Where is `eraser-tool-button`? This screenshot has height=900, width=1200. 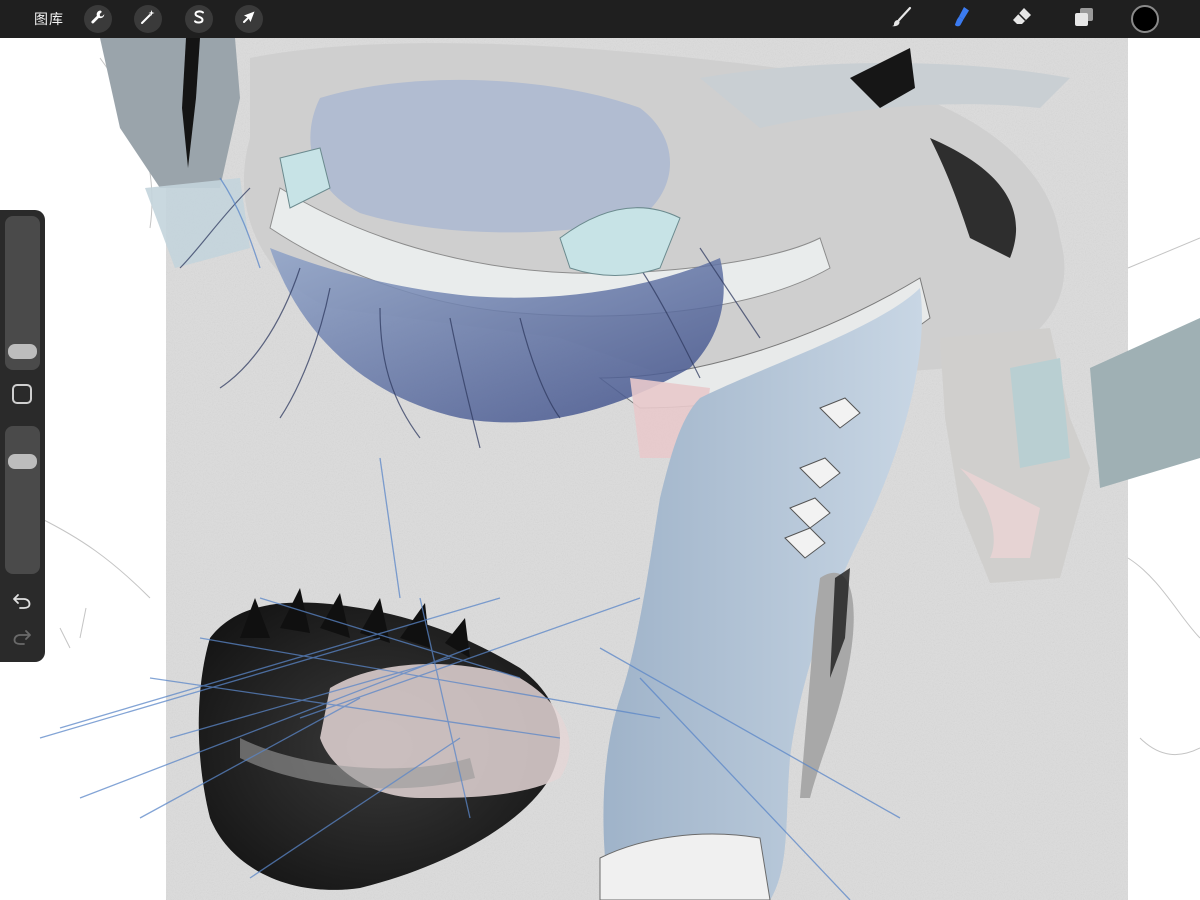
eraser-tool-button is located at coordinates (1022, 19).